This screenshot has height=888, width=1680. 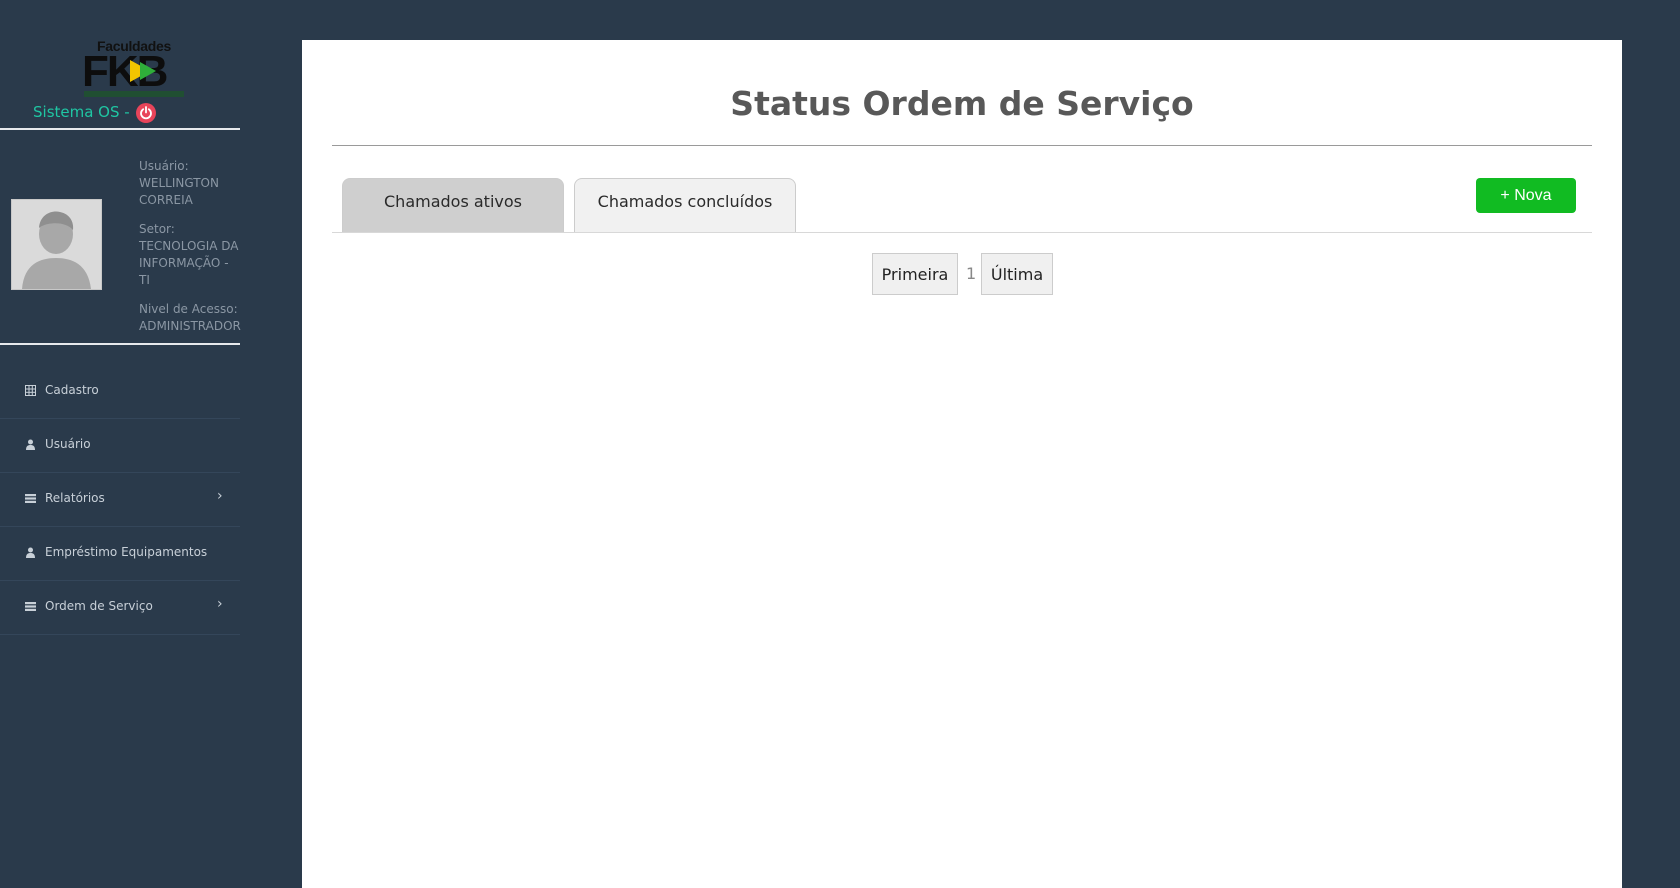 What do you see at coordinates (134, 68) in the screenshot?
I see `faculdades-logo: Faculdades FKB` at bounding box center [134, 68].